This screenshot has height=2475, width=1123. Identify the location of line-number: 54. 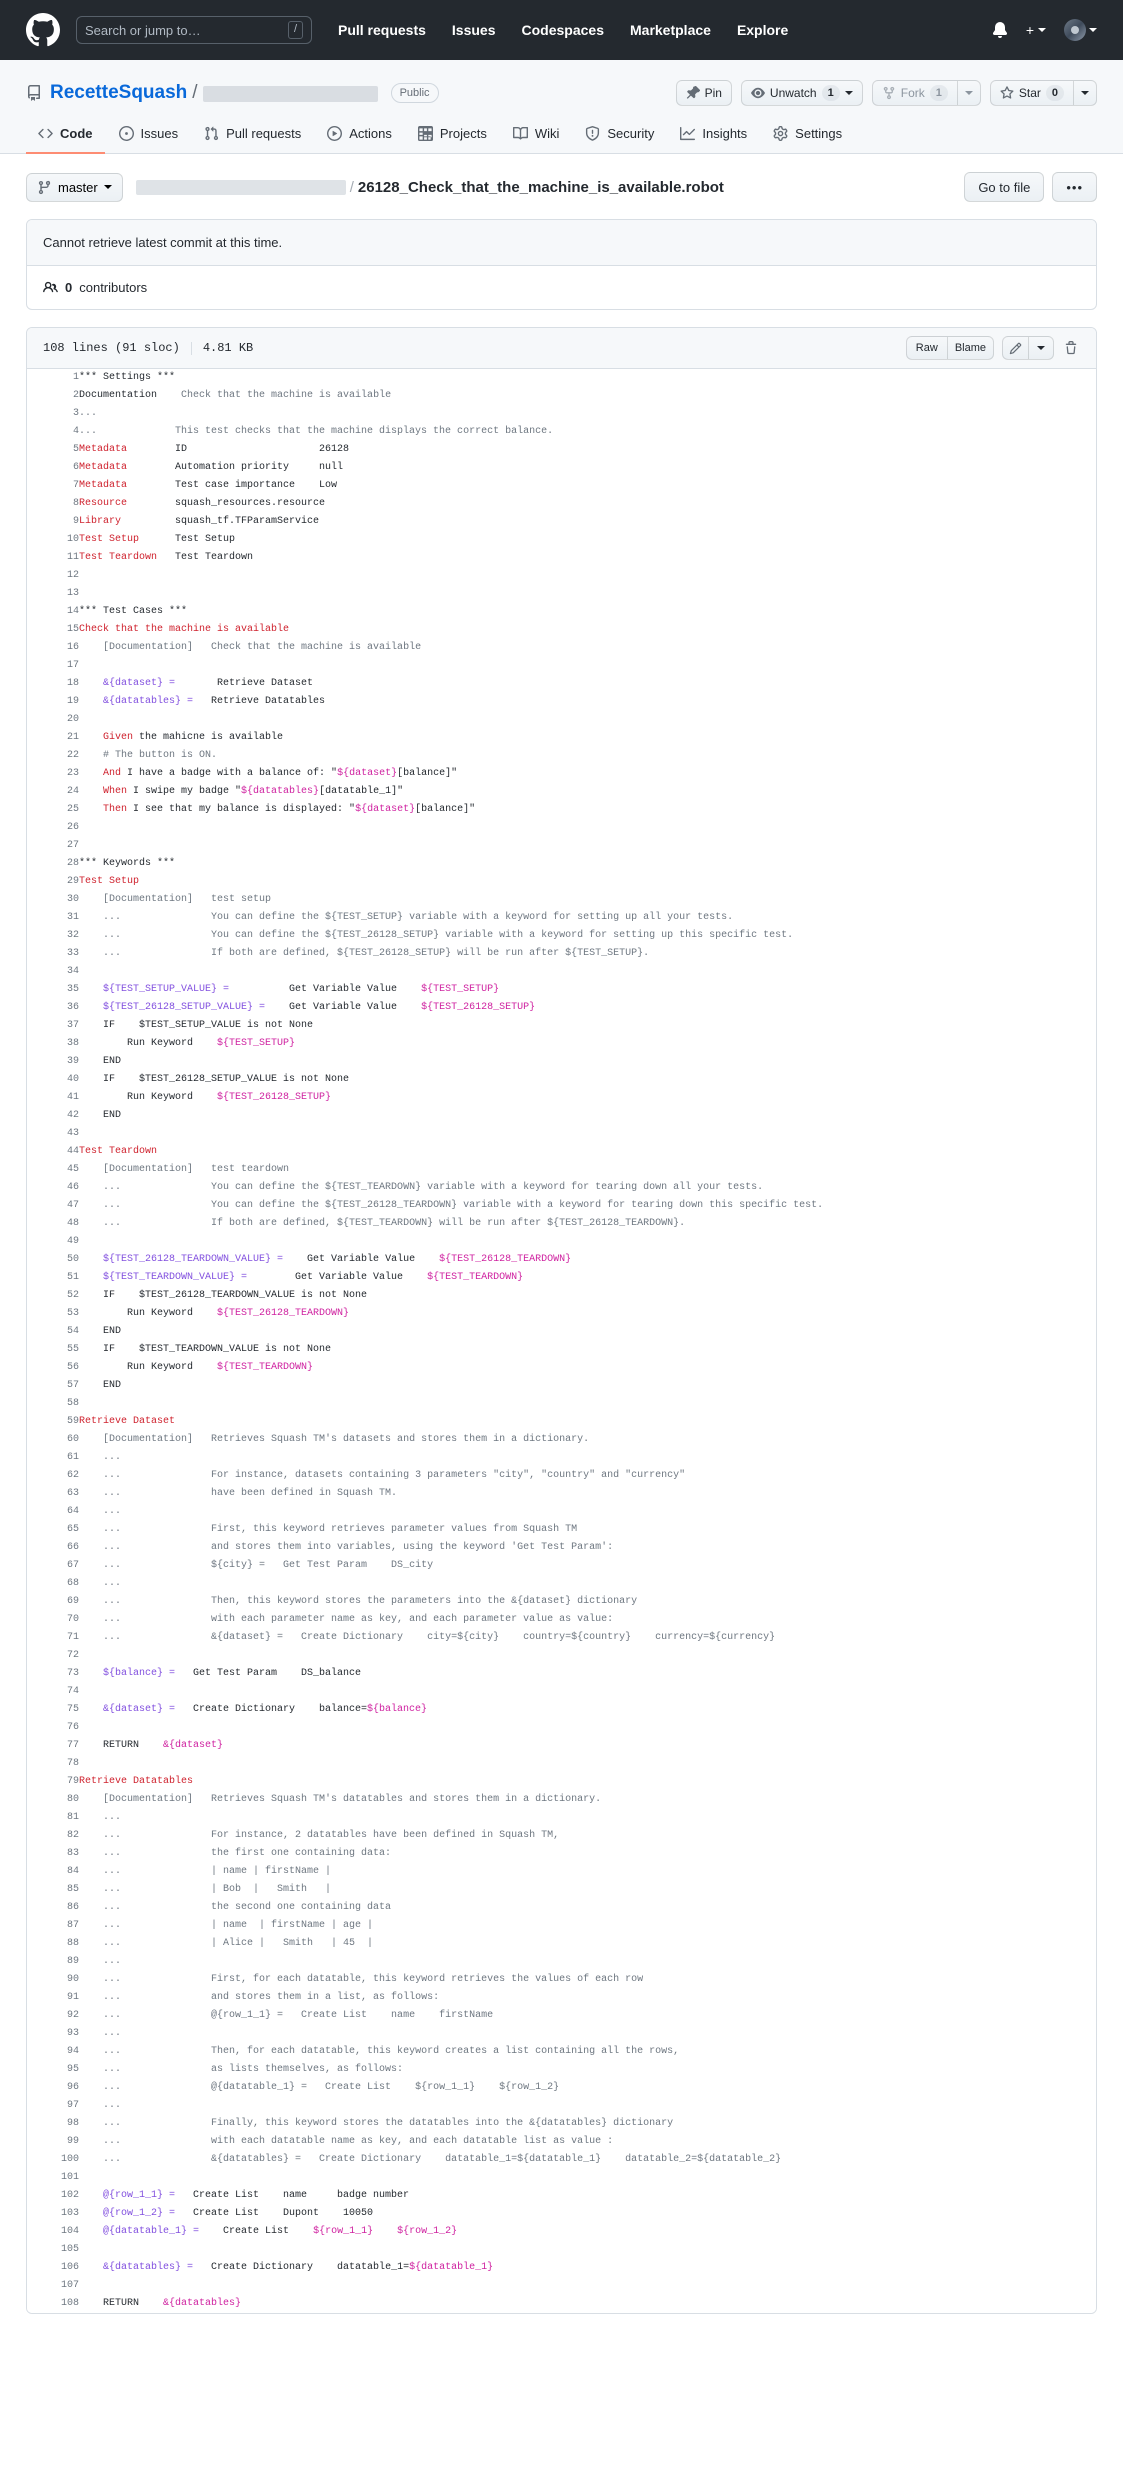
(53, 1332).